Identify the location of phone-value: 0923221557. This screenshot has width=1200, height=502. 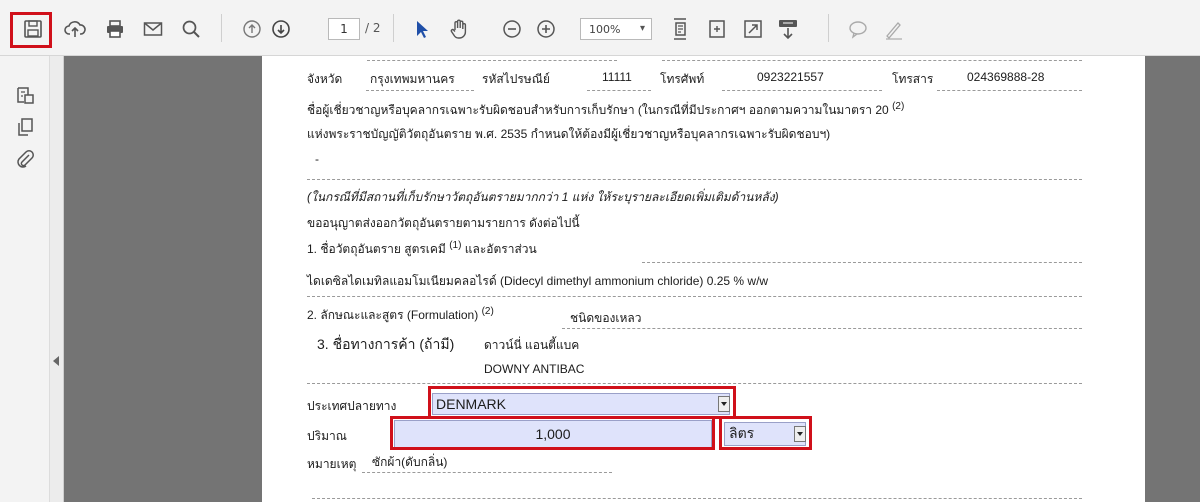
(790, 77).